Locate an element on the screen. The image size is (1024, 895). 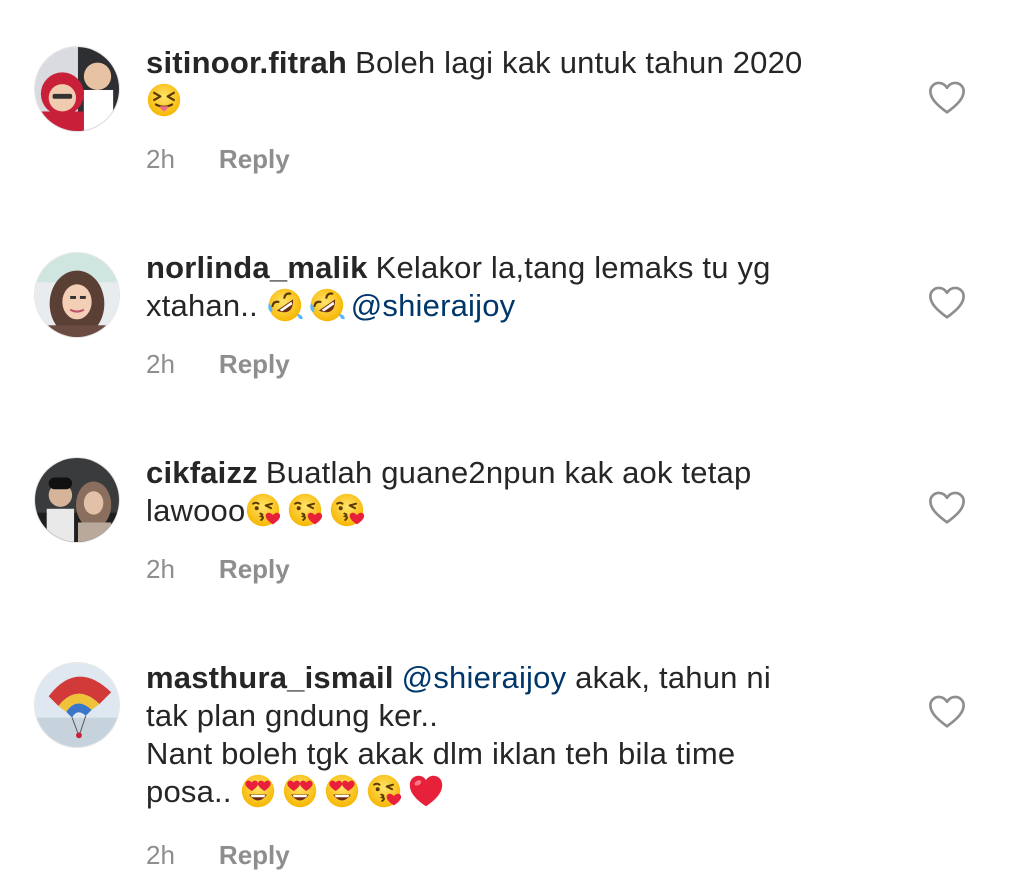
red-heart-emoji is located at coordinates (426, 791).